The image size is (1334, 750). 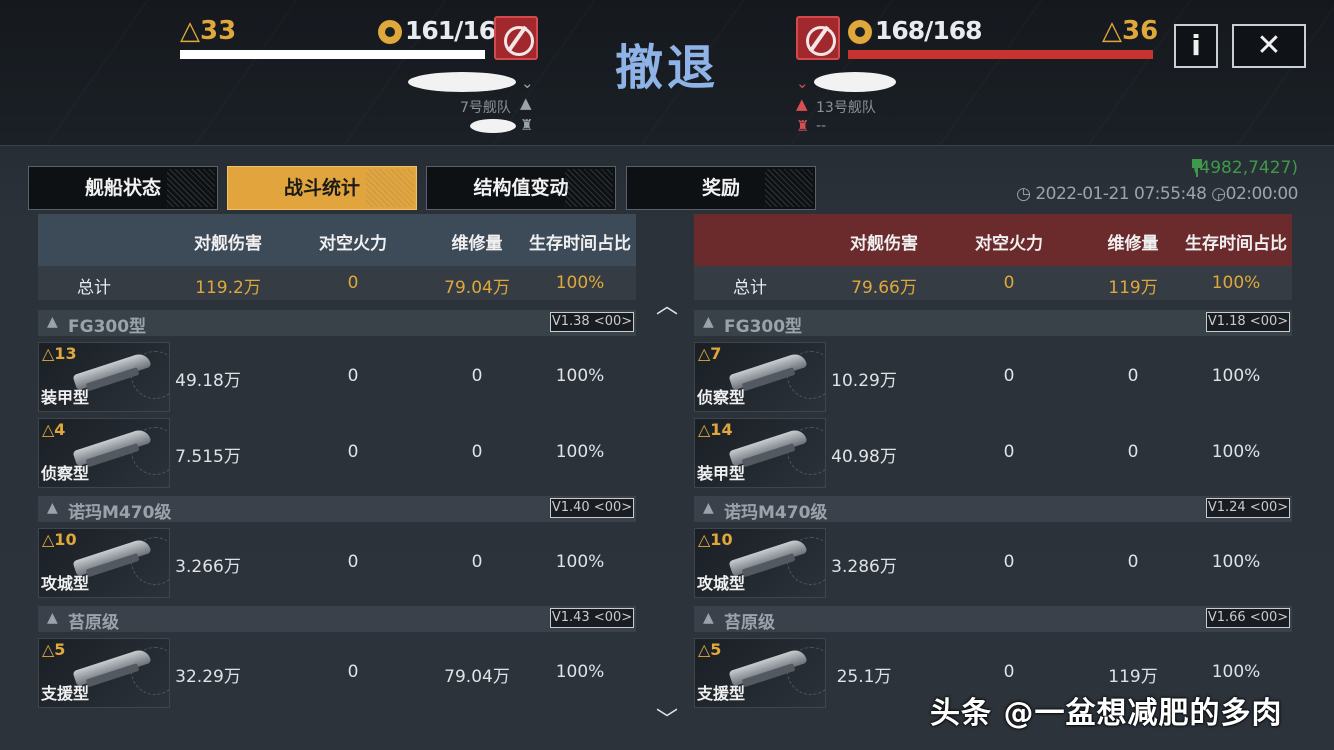 What do you see at coordinates (929, 30) in the screenshot?
I see `right-player-hp: 168/168` at bounding box center [929, 30].